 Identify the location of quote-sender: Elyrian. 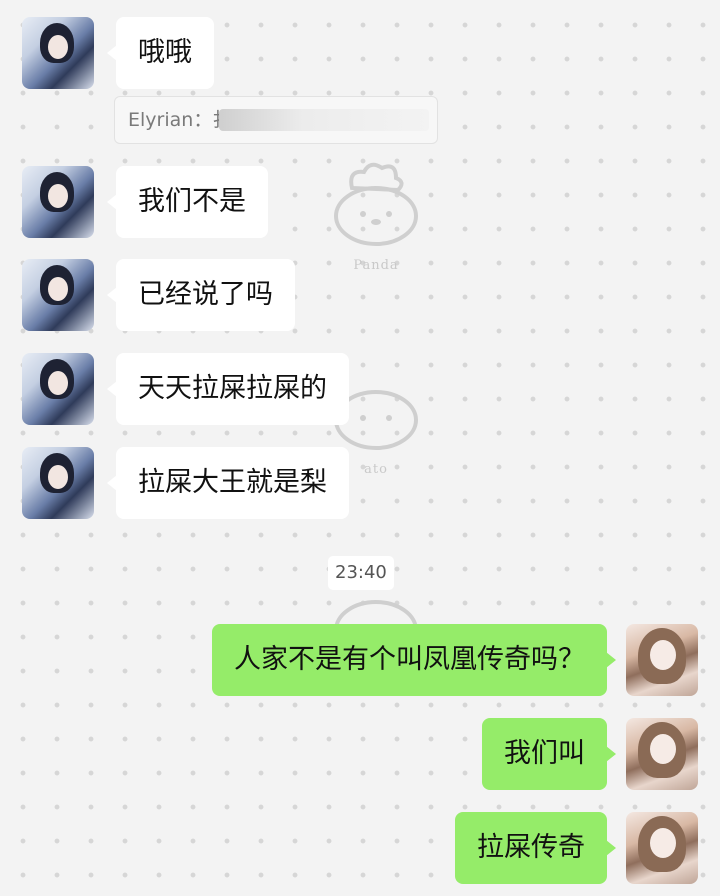
(161, 120).